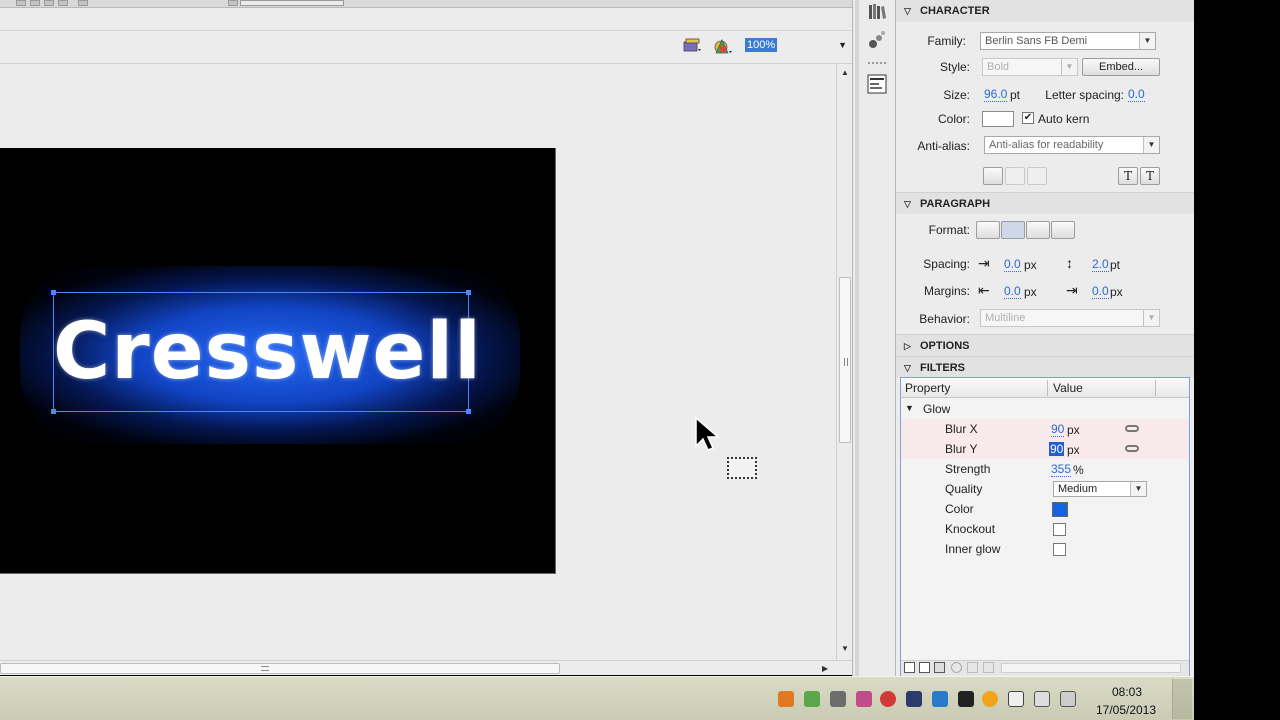 The height and width of the screenshot is (720, 1280). Describe the element at coordinates (280, 668) in the screenshot. I see `horizontal-scroll-thumb` at that location.